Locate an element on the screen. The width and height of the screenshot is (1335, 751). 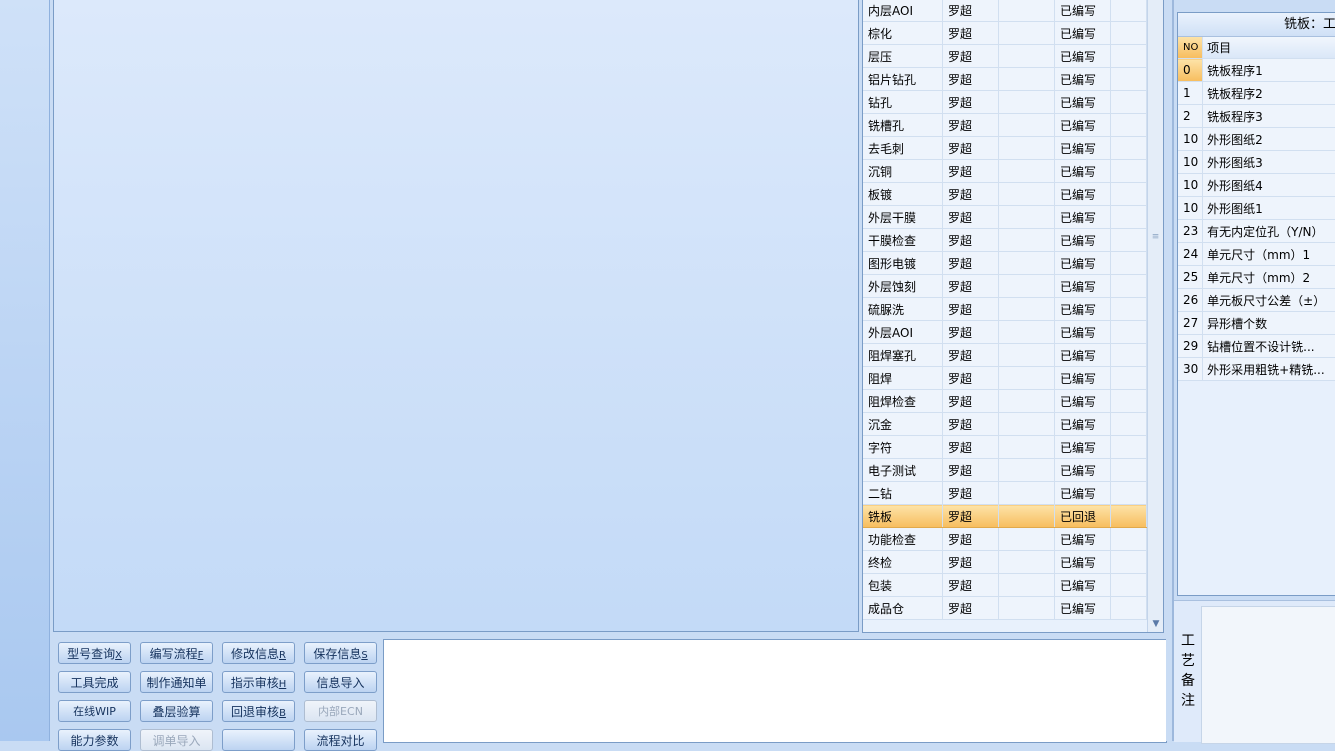
process-row: 干膜检查 罗超 已编写 is located at coordinates (1005, 240).